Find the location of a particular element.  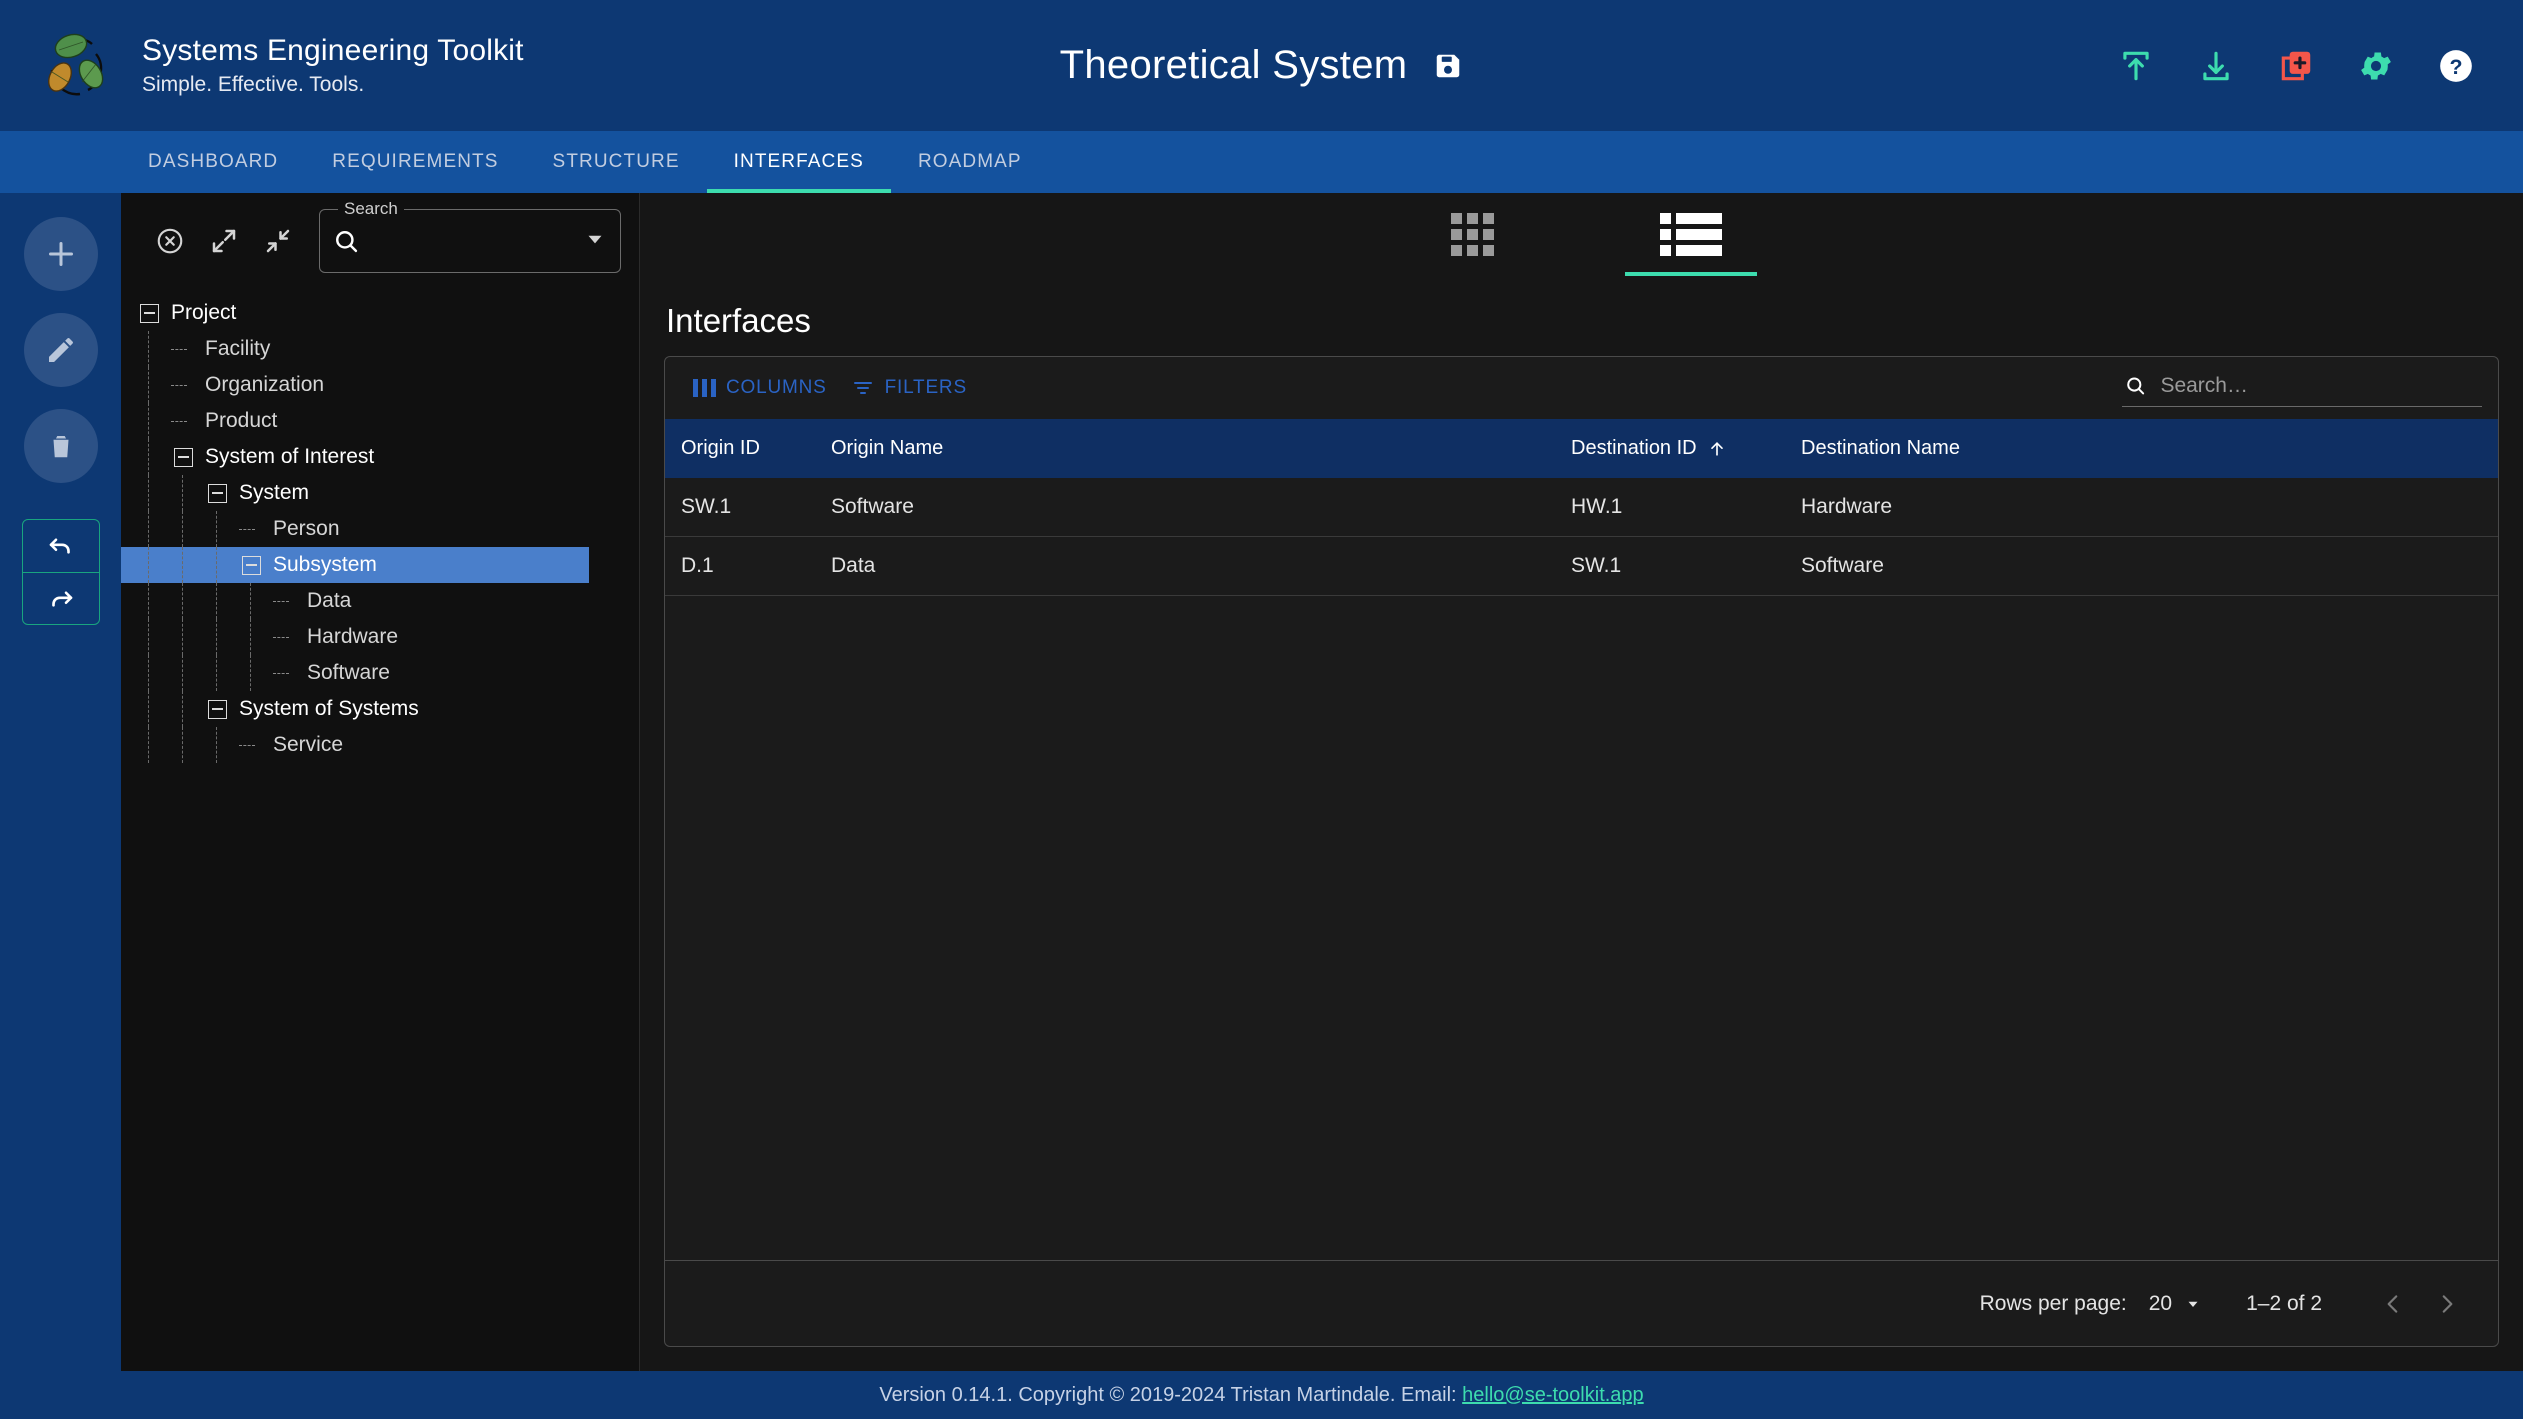

tree-node-system-of-systems: System of Systems is located at coordinates (380, 709).